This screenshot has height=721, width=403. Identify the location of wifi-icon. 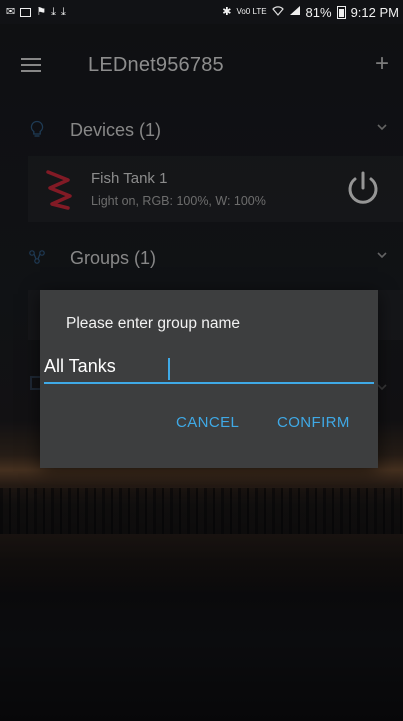
(277, 12).